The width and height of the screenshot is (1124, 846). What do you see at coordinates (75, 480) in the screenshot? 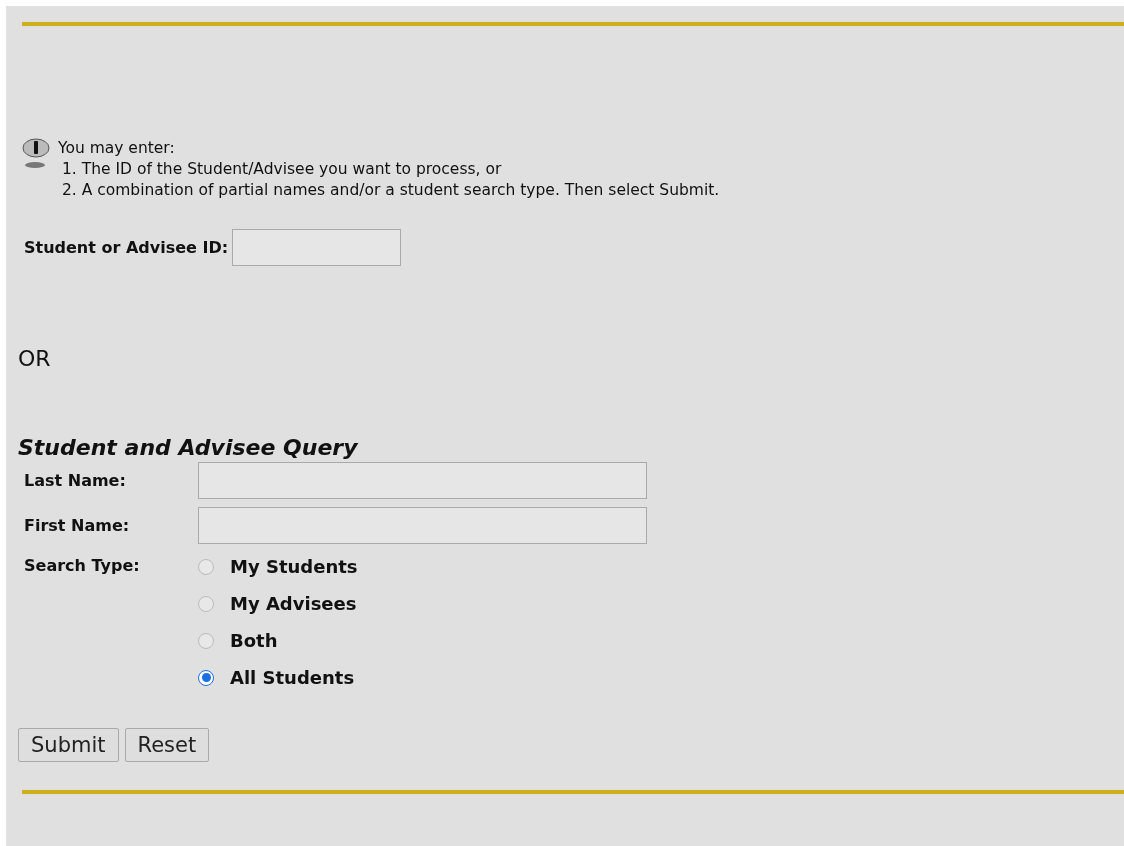
I see `field-label: Last Name:` at bounding box center [75, 480].